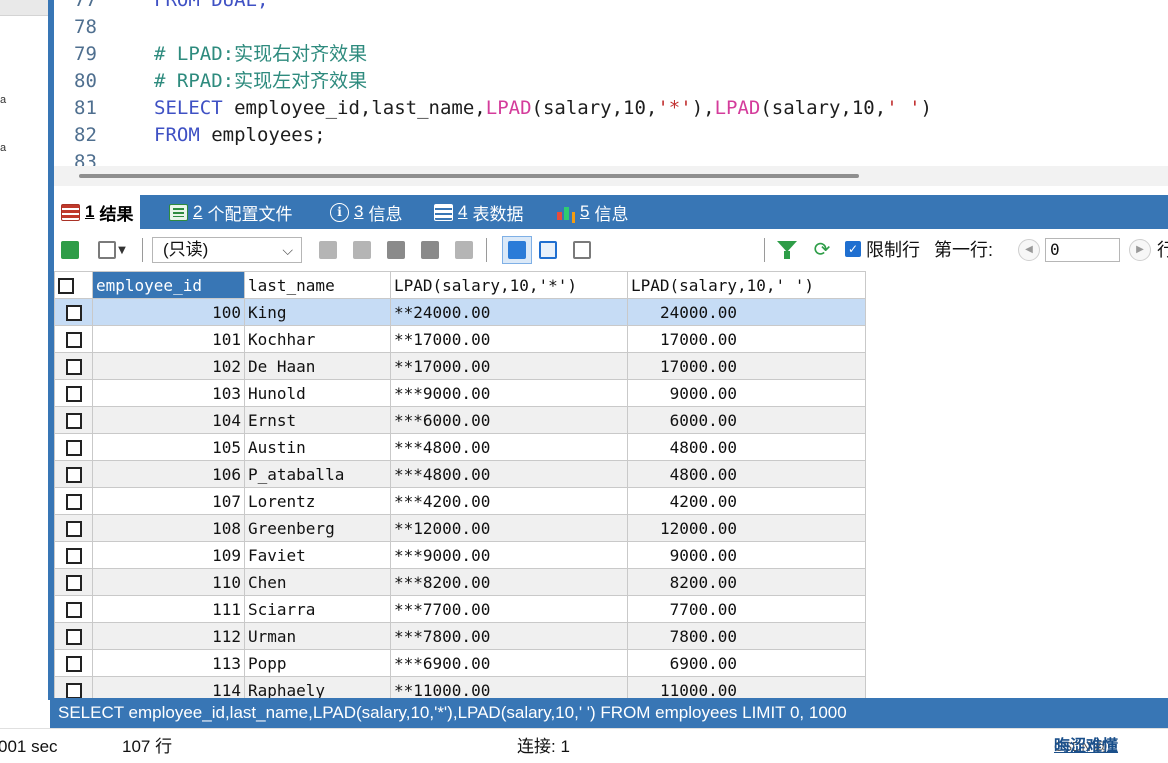  I want to click on code-line: 83, so click(104, 157).